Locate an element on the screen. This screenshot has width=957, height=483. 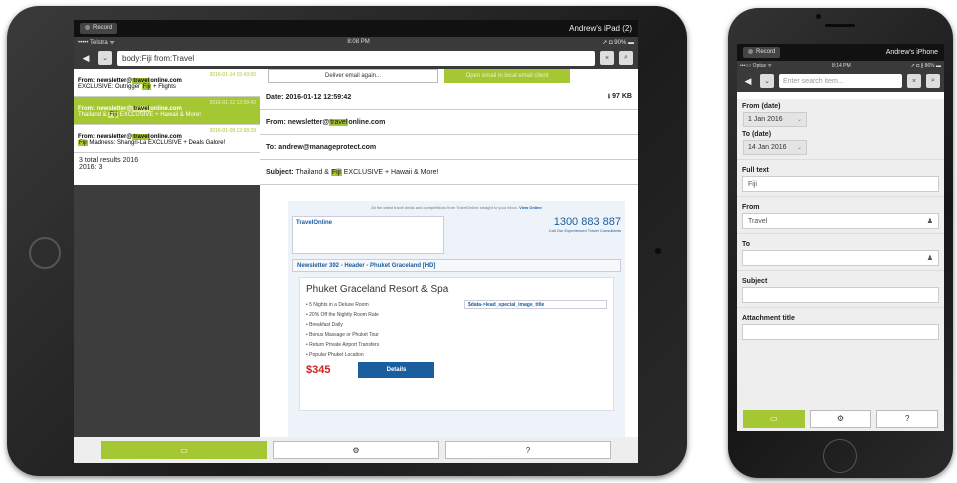
list-item: • Breakfast Daily is located at coordinates (324, 325).